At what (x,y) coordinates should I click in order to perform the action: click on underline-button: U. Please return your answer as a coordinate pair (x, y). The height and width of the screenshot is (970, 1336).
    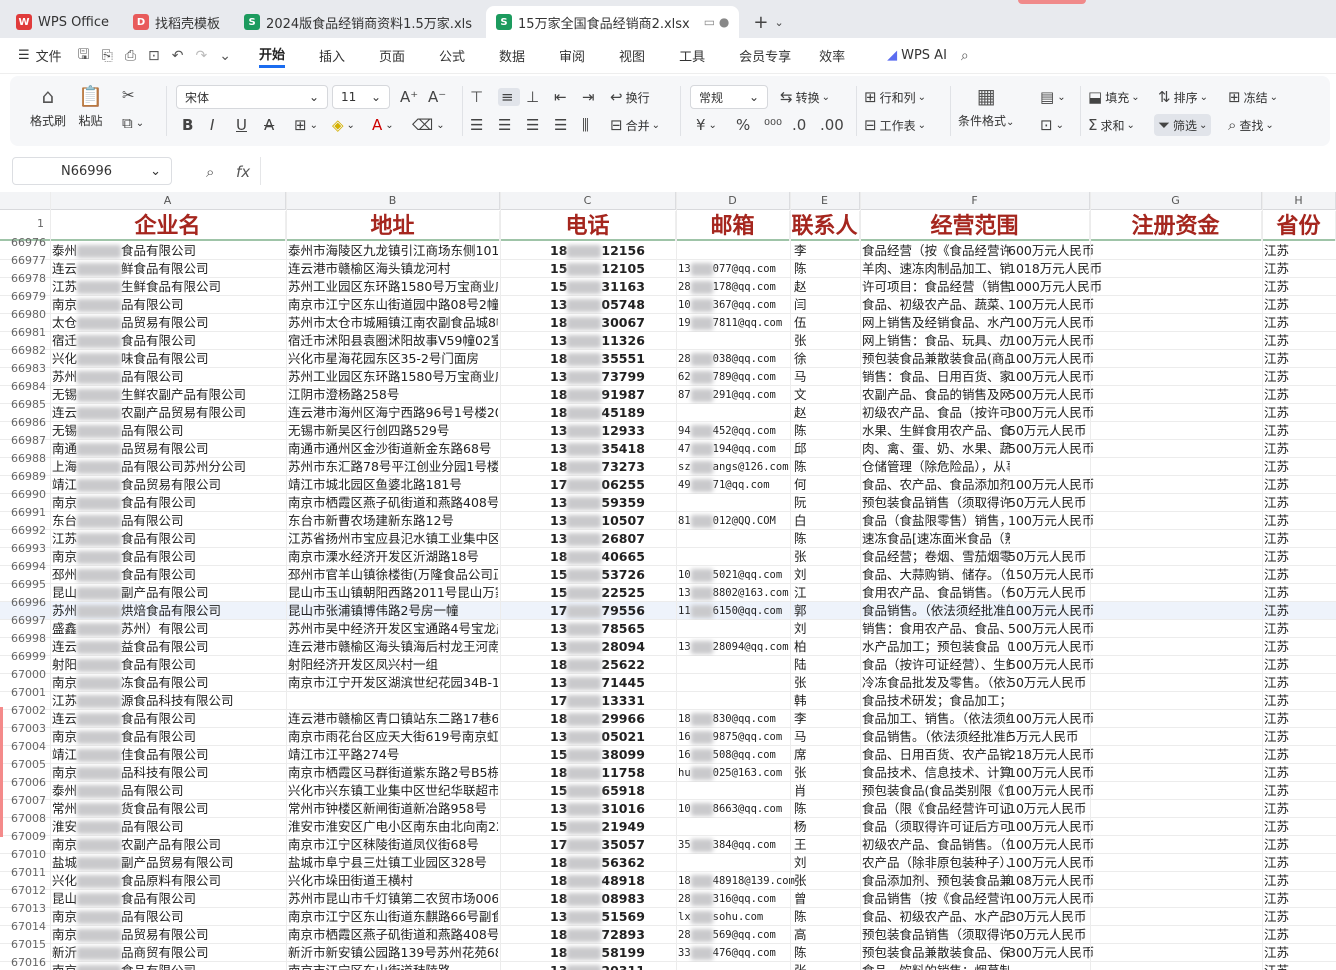
    Looking at the image, I should click on (243, 125).